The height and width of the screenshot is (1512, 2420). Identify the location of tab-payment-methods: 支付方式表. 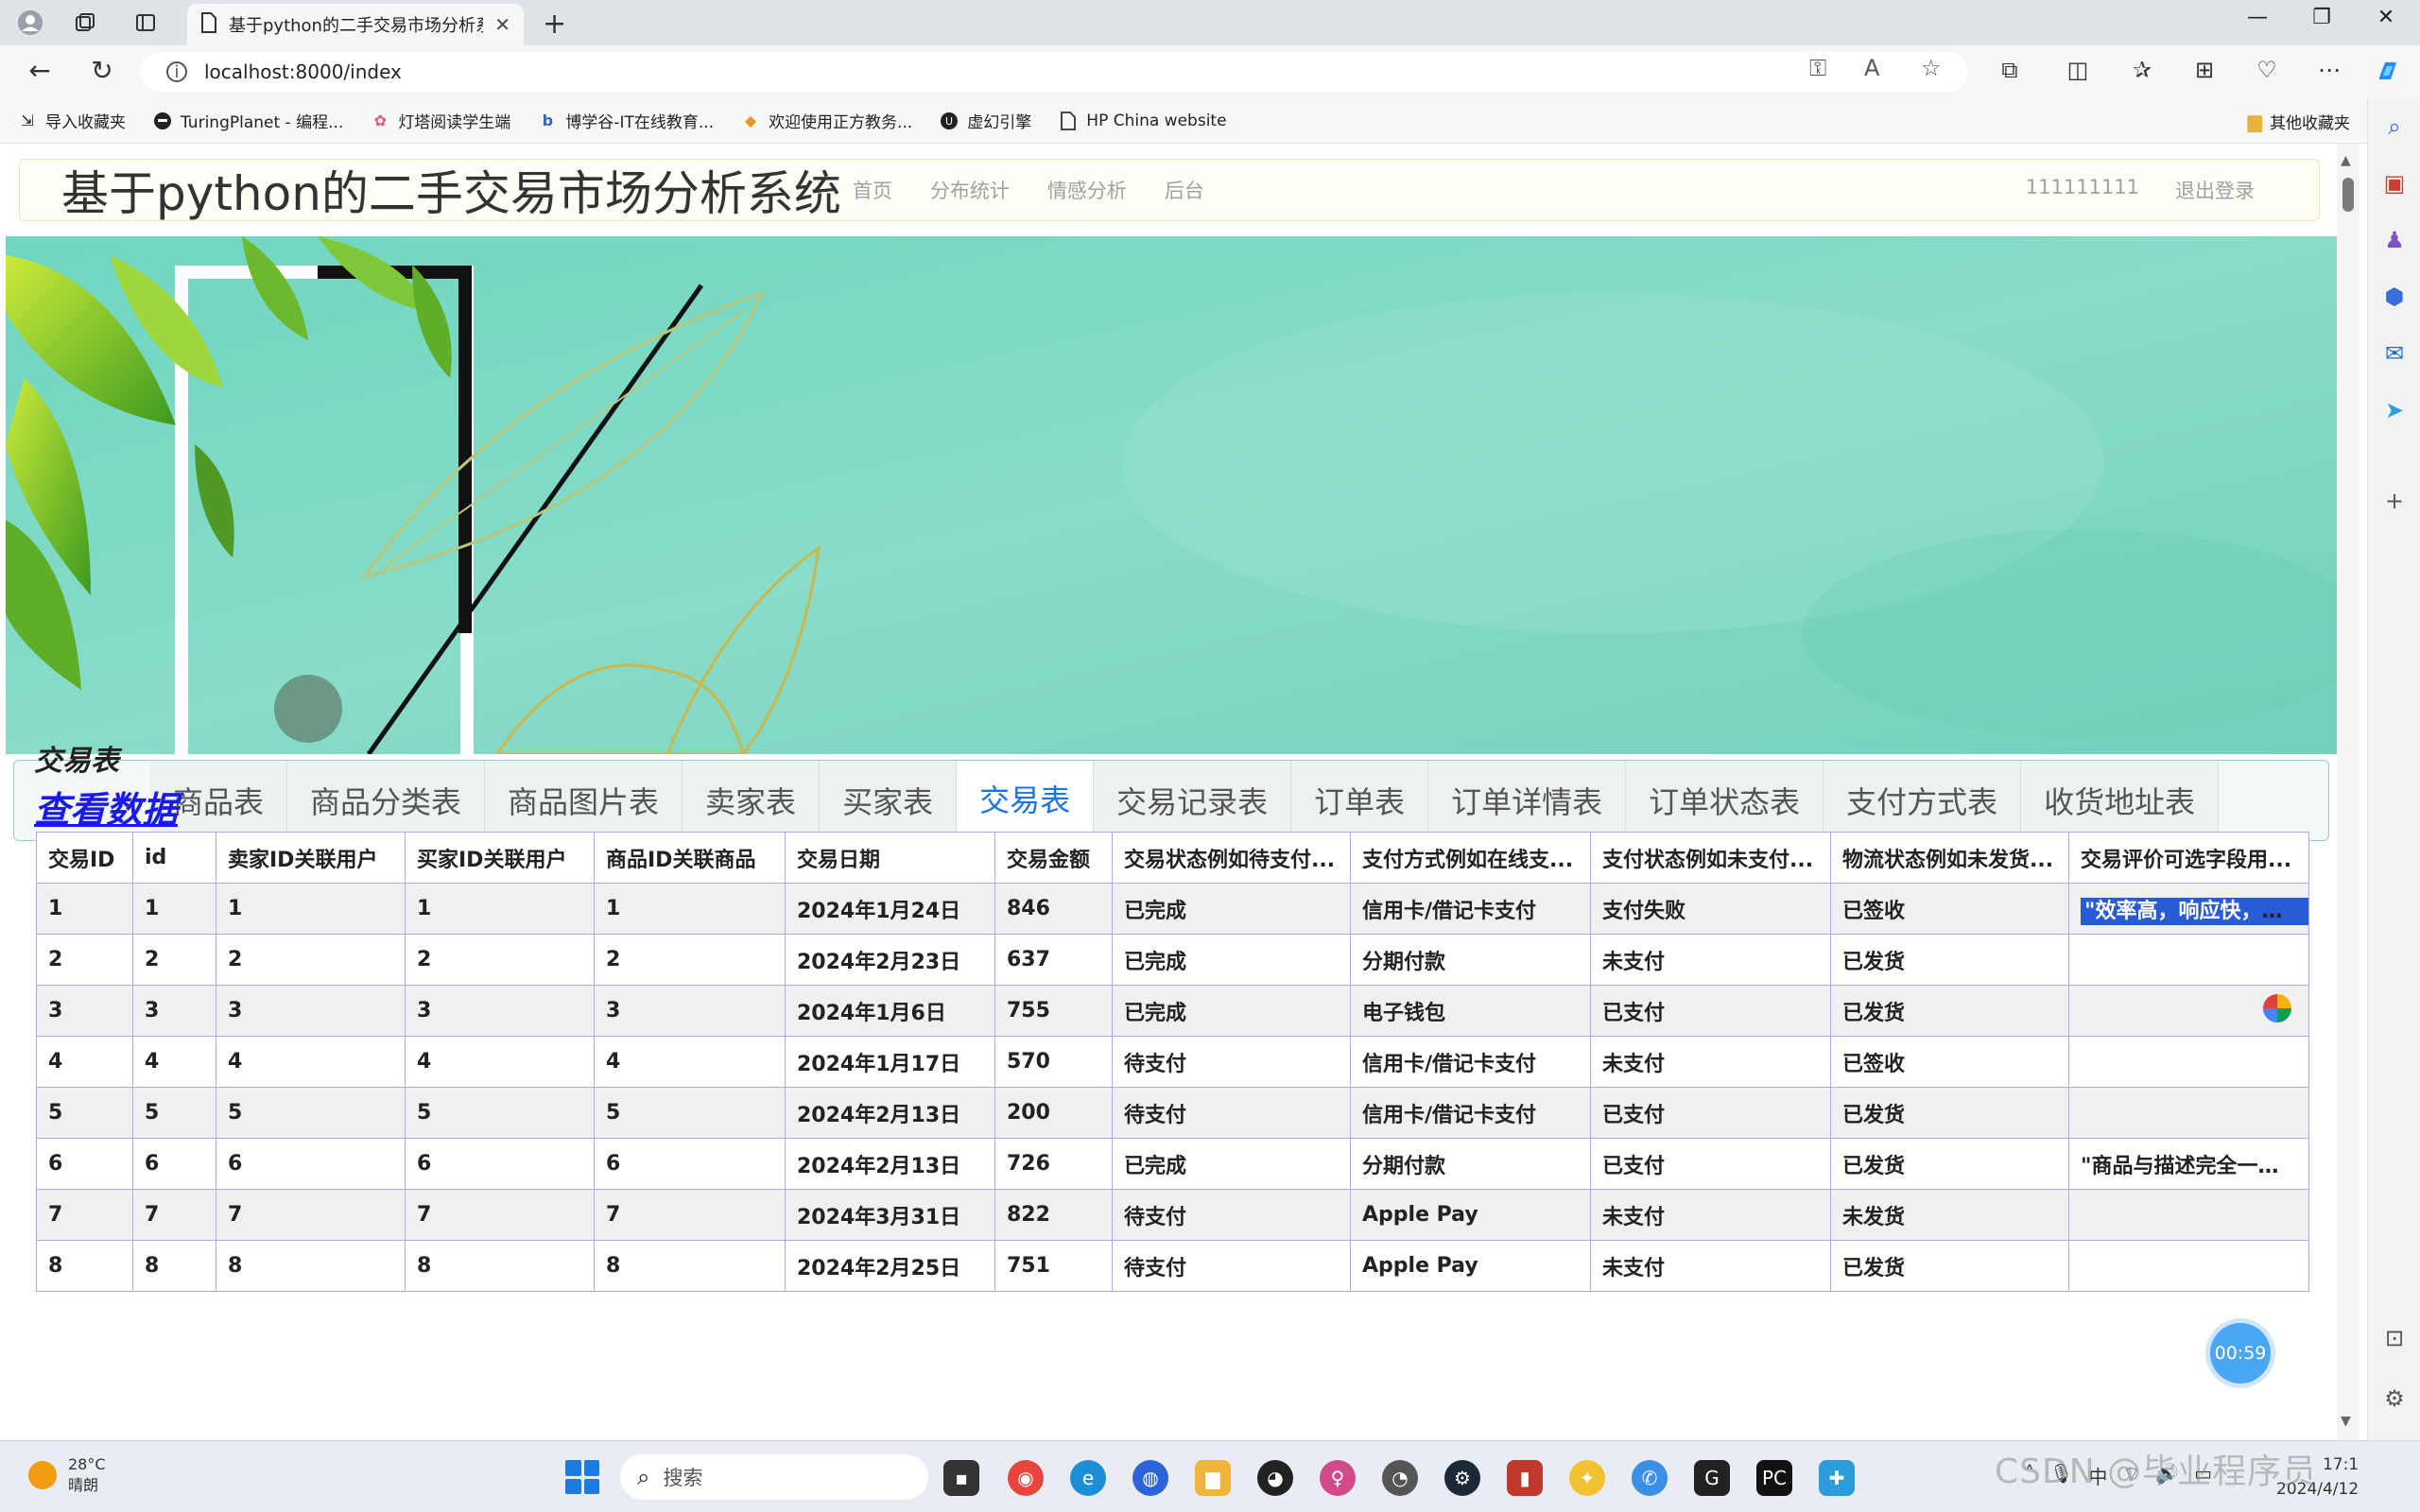
(1923, 800).